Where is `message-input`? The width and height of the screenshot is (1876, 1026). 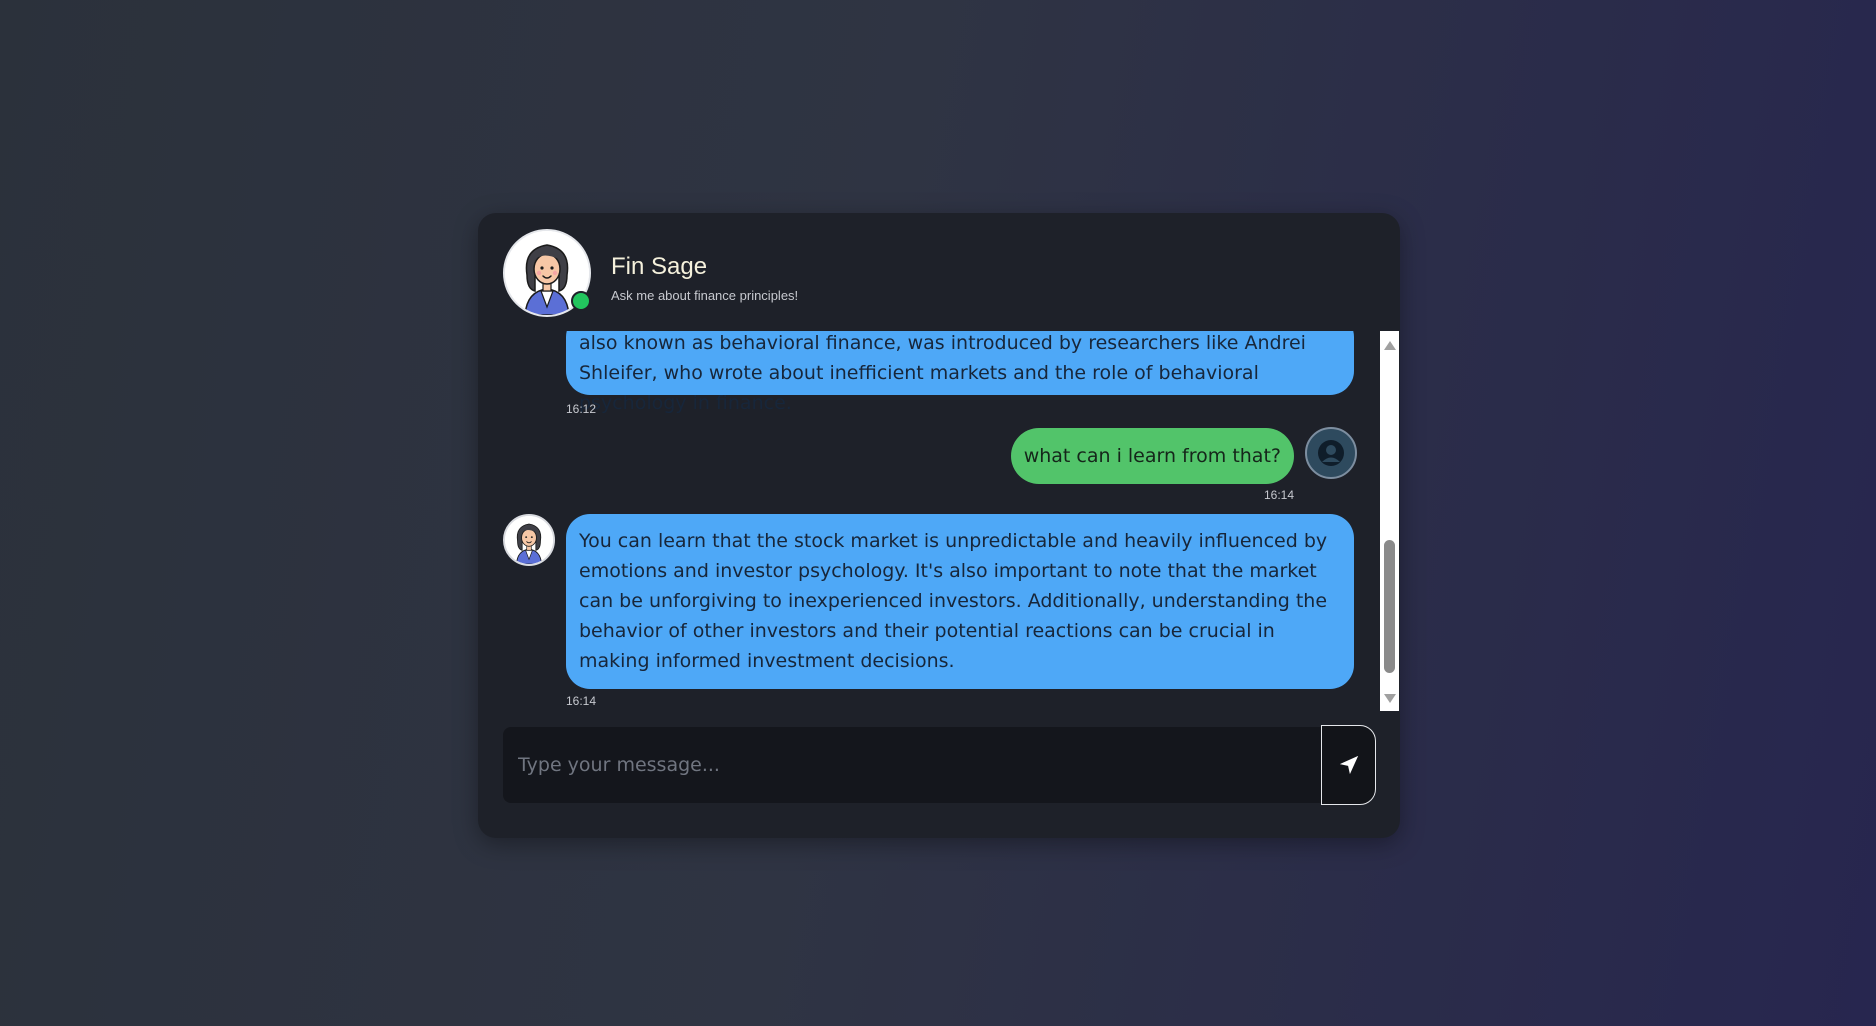
message-input is located at coordinates (912, 765).